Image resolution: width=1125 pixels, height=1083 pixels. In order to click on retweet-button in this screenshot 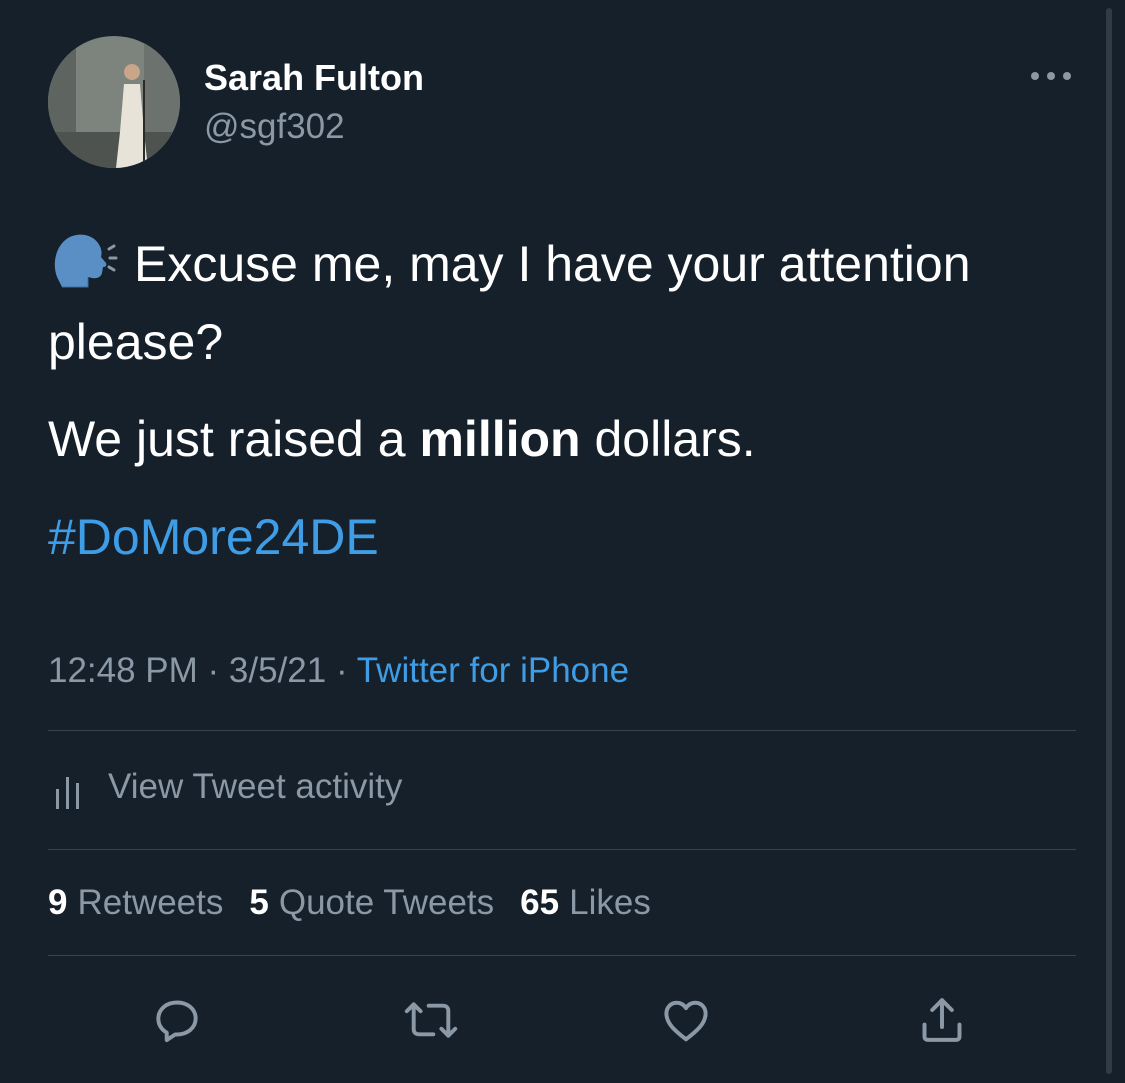, I will do `click(431, 1020)`.